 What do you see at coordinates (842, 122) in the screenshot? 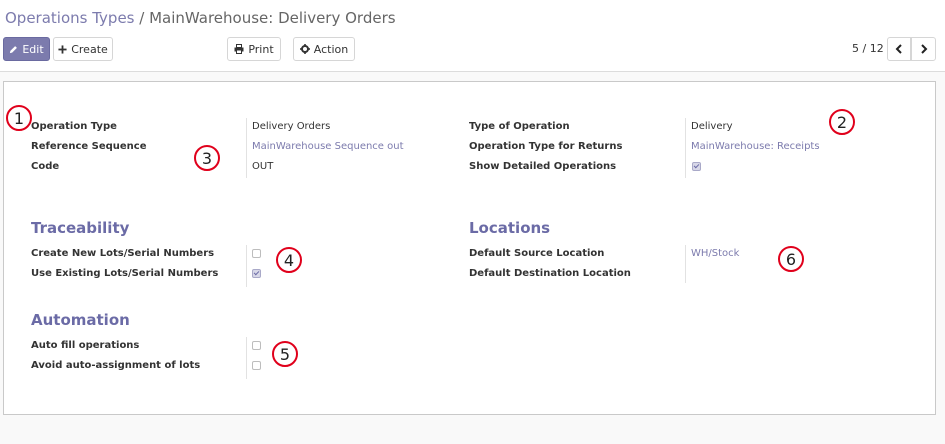
I see `annotation-marker: 2` at bounding box center [842, 122].